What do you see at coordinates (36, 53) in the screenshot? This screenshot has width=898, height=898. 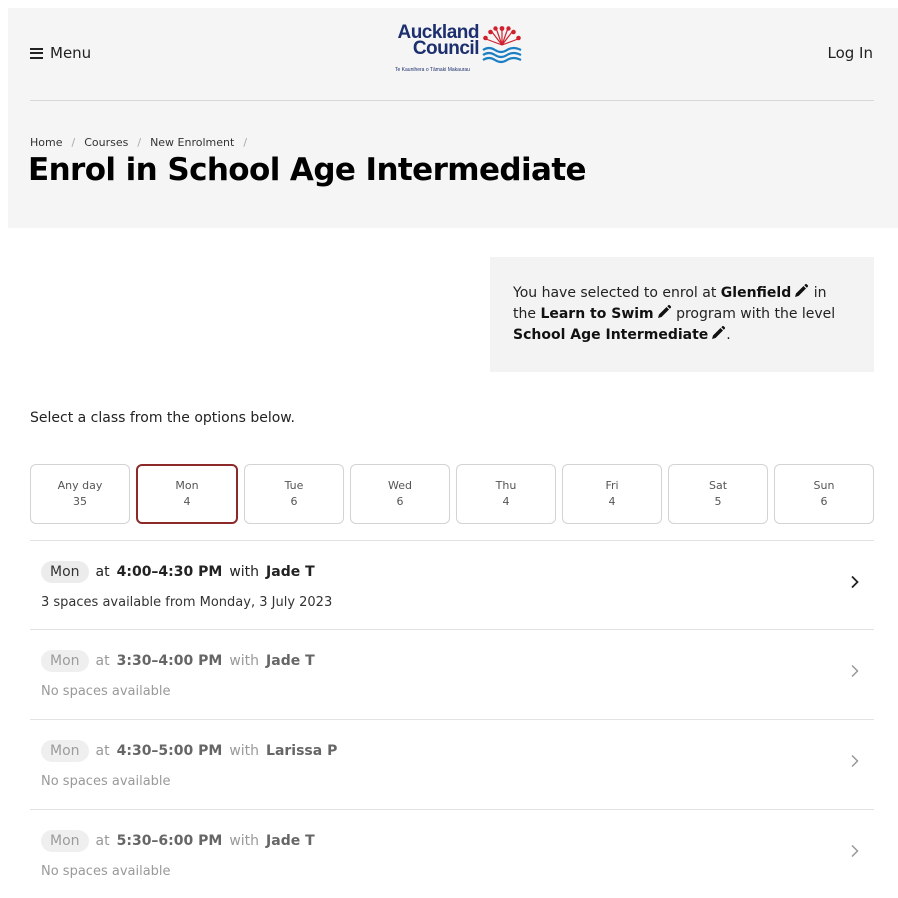 I see `menu-icon` at bounding box center [36, 53].